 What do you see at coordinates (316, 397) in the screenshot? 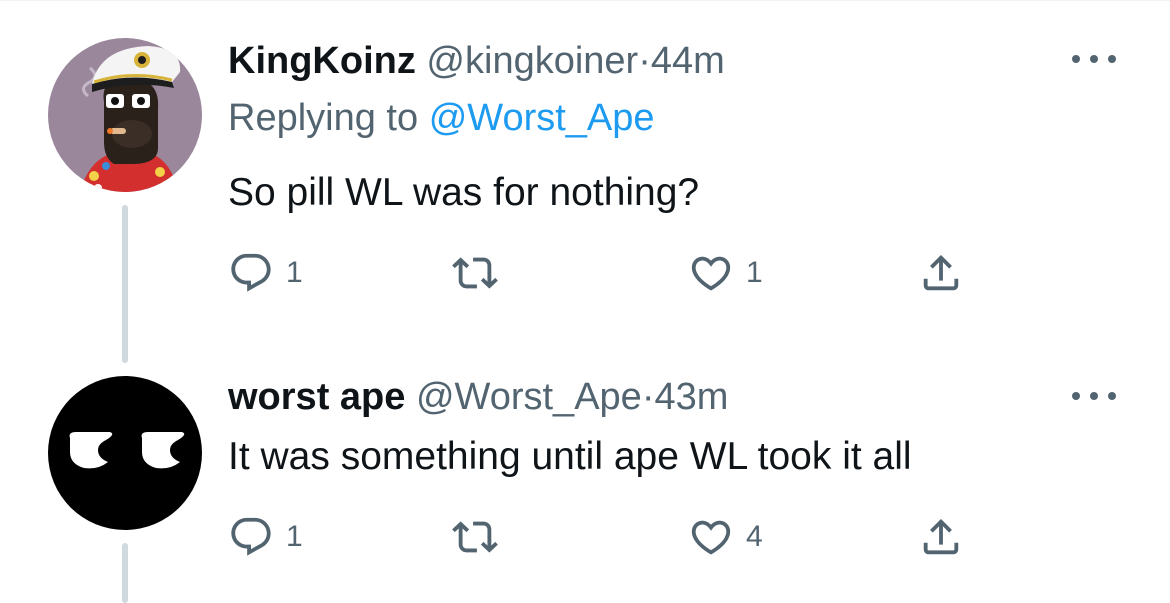
I see `author-name: worst ape` at bounding box center [316, 397].